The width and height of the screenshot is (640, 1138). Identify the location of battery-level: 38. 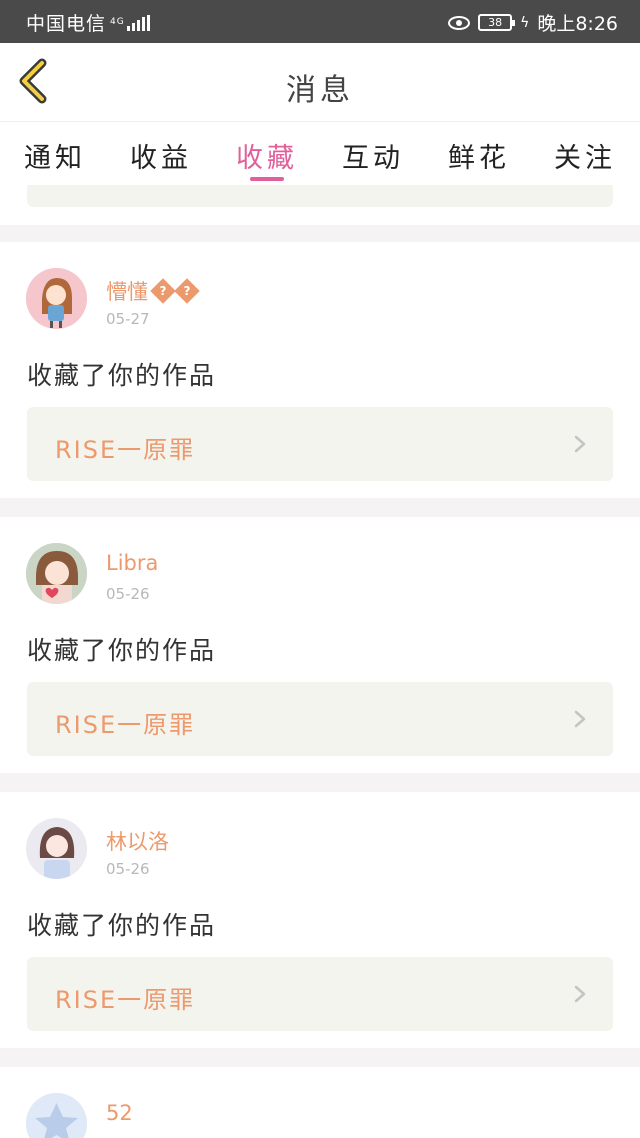
(495, 22).